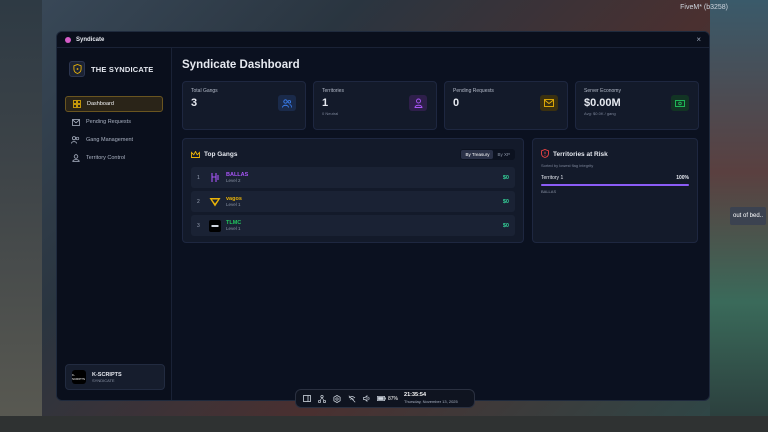  I want to click on sidebar-item-label: Pending Requests, so click(108, 122).